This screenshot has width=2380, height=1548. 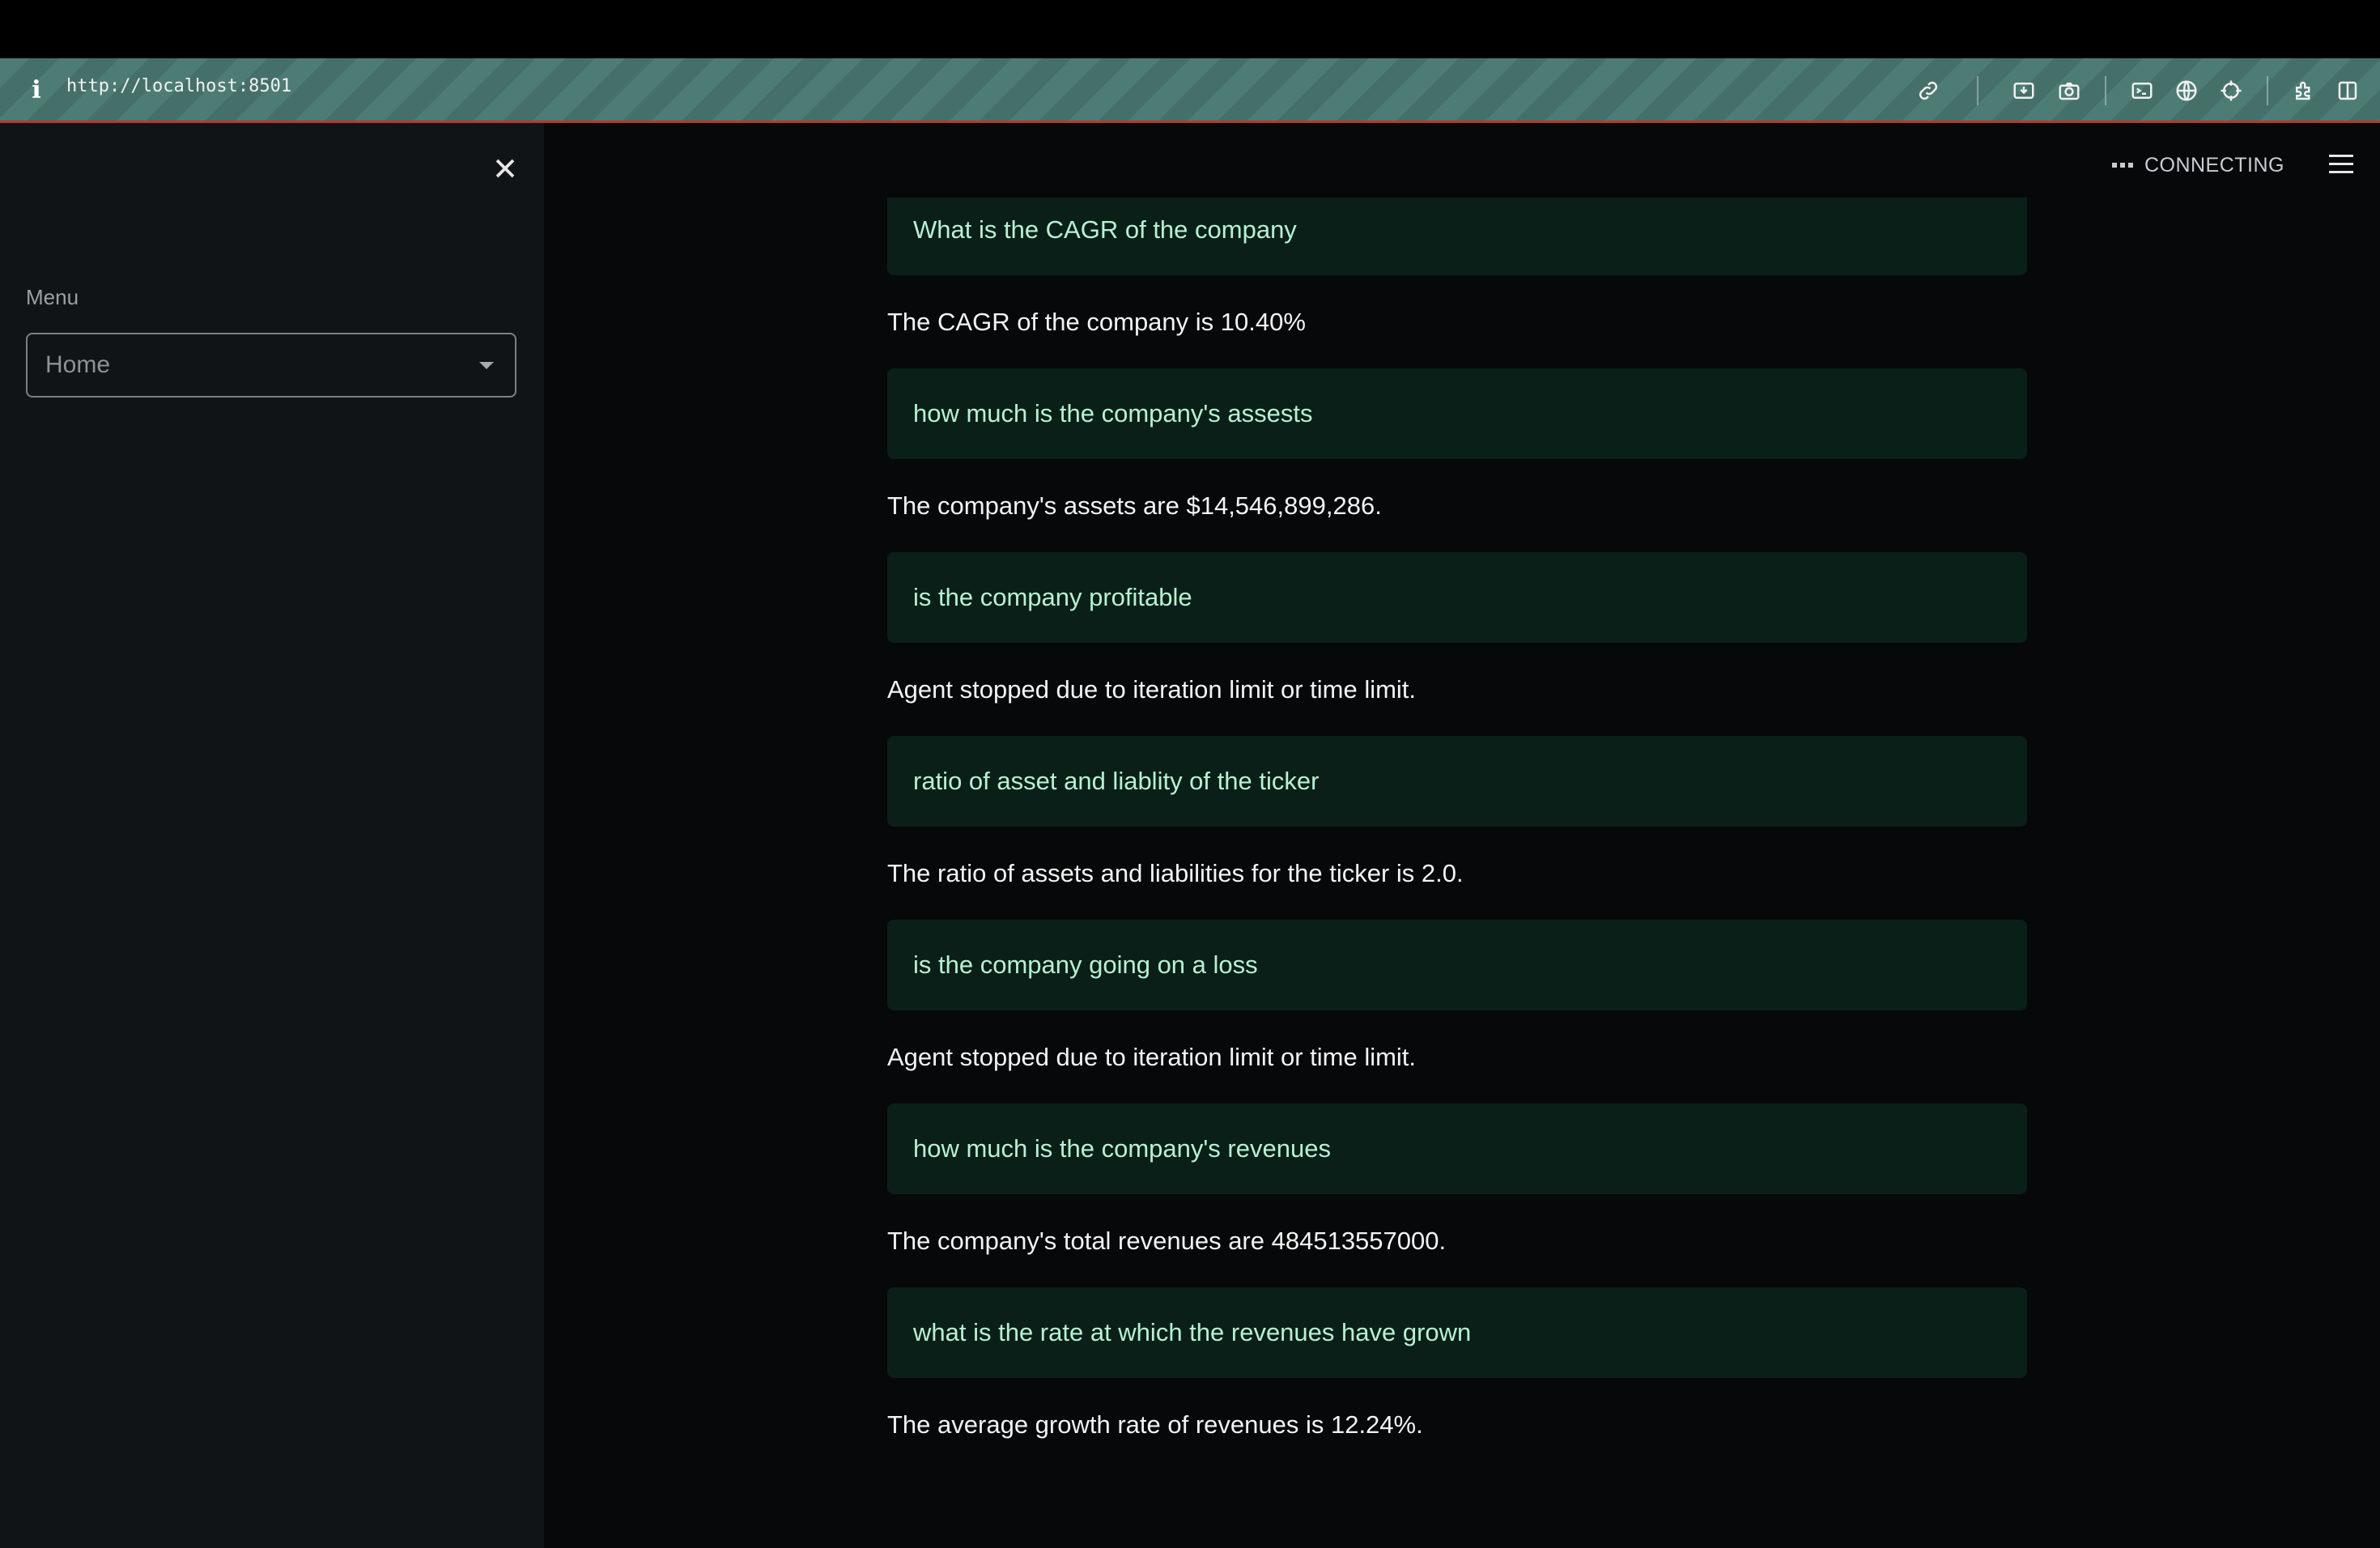 What do you see at coordinates (2069, 91) in the screenshot?
I see `camera-icon` at bounding box center [2069, 91].